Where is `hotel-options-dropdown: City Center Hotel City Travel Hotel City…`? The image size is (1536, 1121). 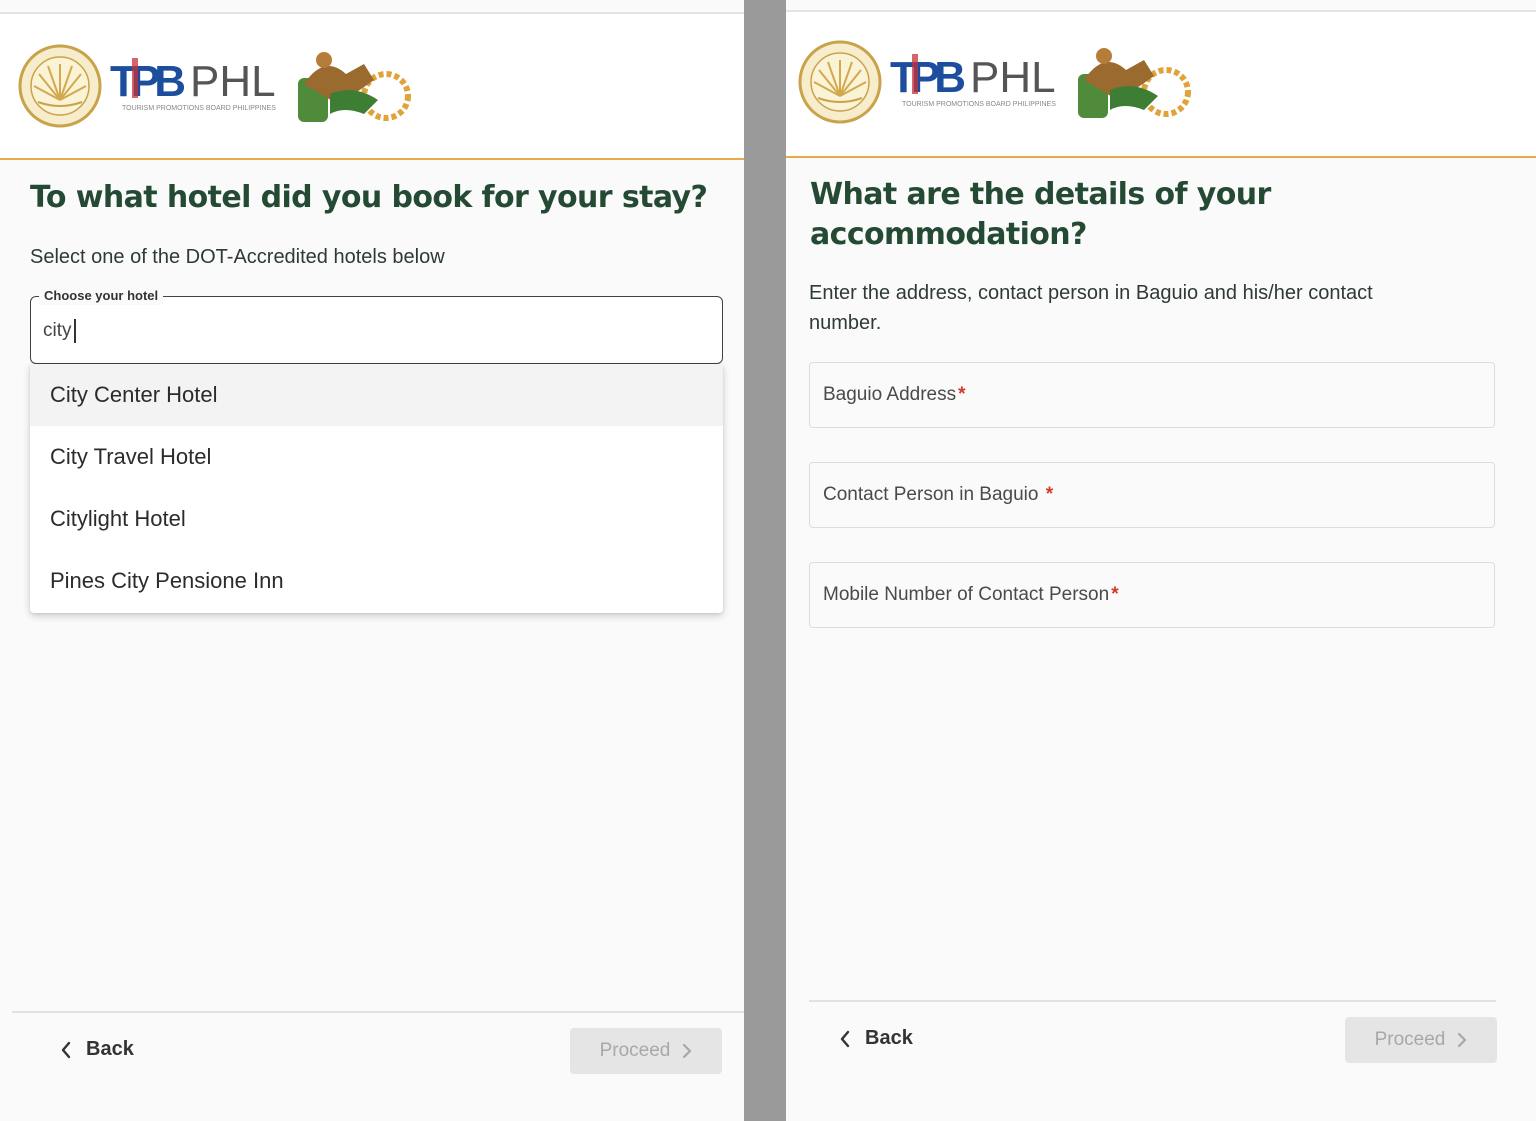 hotel-options-dropdown: City Center Hotel City Travel Hotel City… is located at coordinates (376, 488).